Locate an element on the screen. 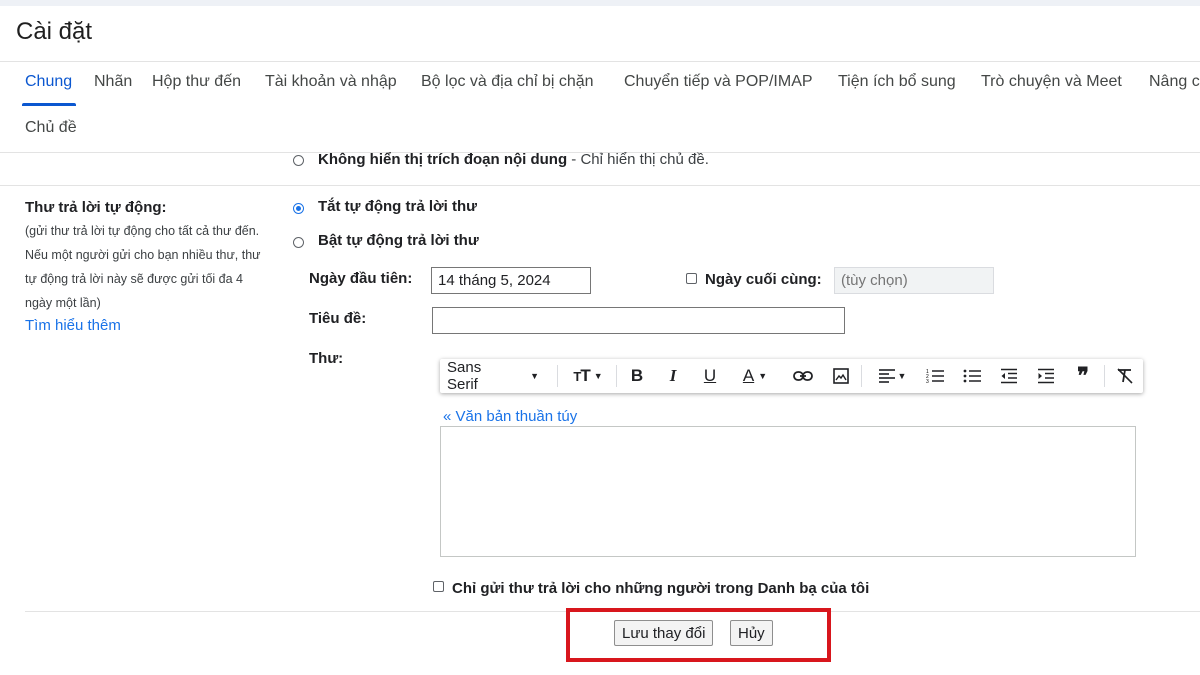  subject-input is located at coordinates (638, 320).